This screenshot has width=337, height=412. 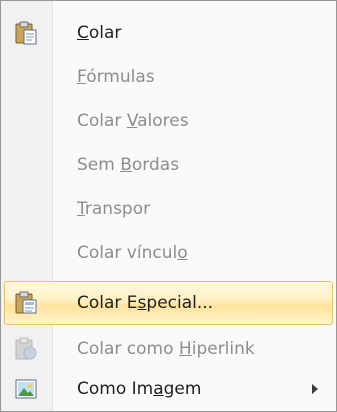 I want to click on menu-item-formulas: Fórmulas, so click(x=168, y=77).